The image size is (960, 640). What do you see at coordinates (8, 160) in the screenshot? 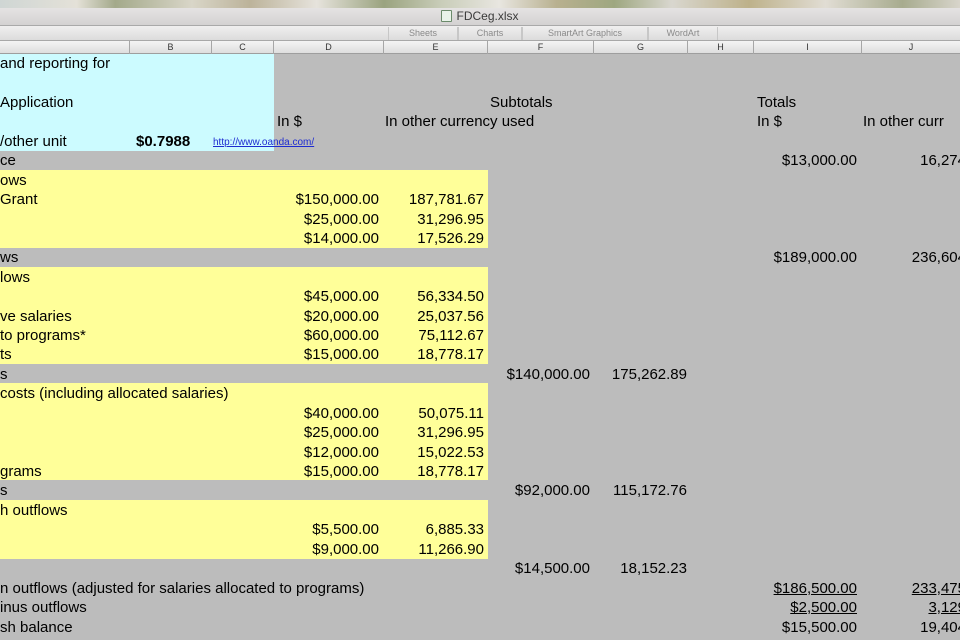
I see `opening-balance-label: ce` at bounding box center [8, 160].